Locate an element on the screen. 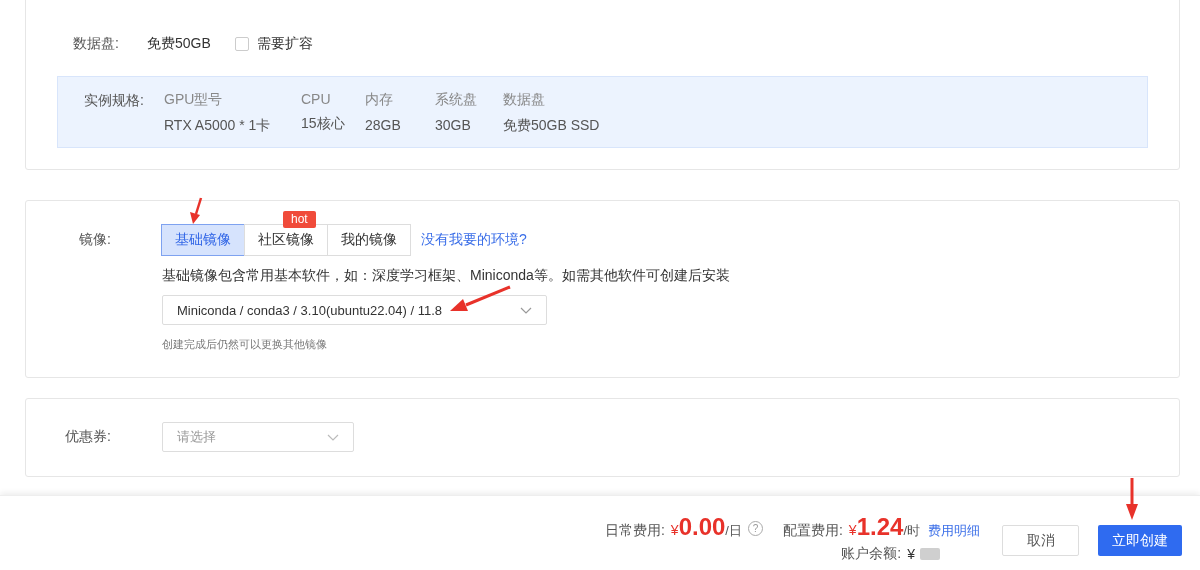  disk-size: 免费50GB is located at coordinates (179, 44).